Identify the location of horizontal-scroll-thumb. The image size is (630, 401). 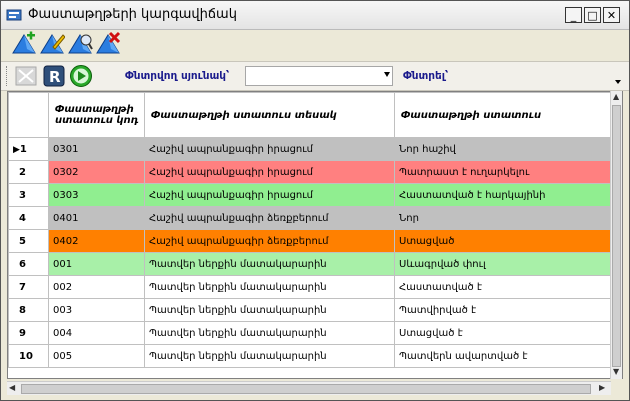
(306, 389).